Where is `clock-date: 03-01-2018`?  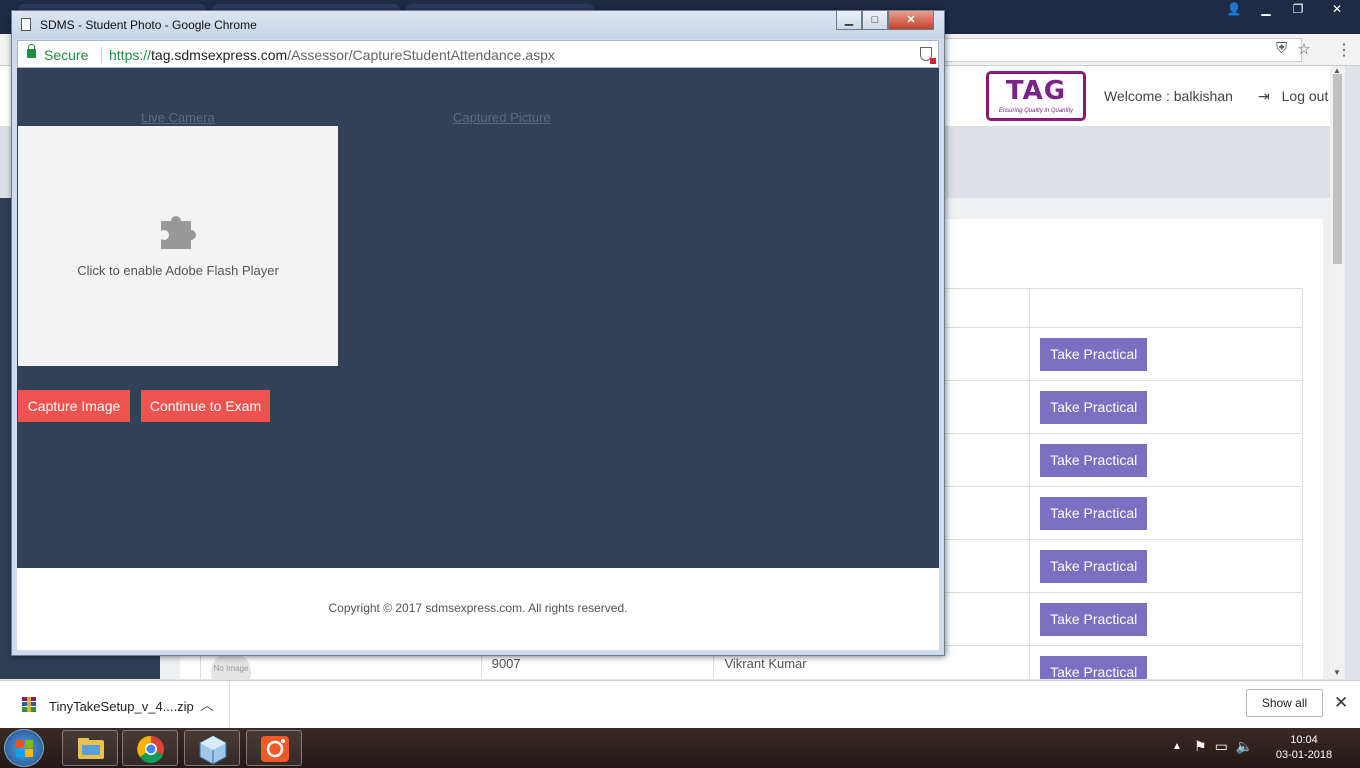
clock-date: 03-01-2018 is located at coordinates (1304, 755).